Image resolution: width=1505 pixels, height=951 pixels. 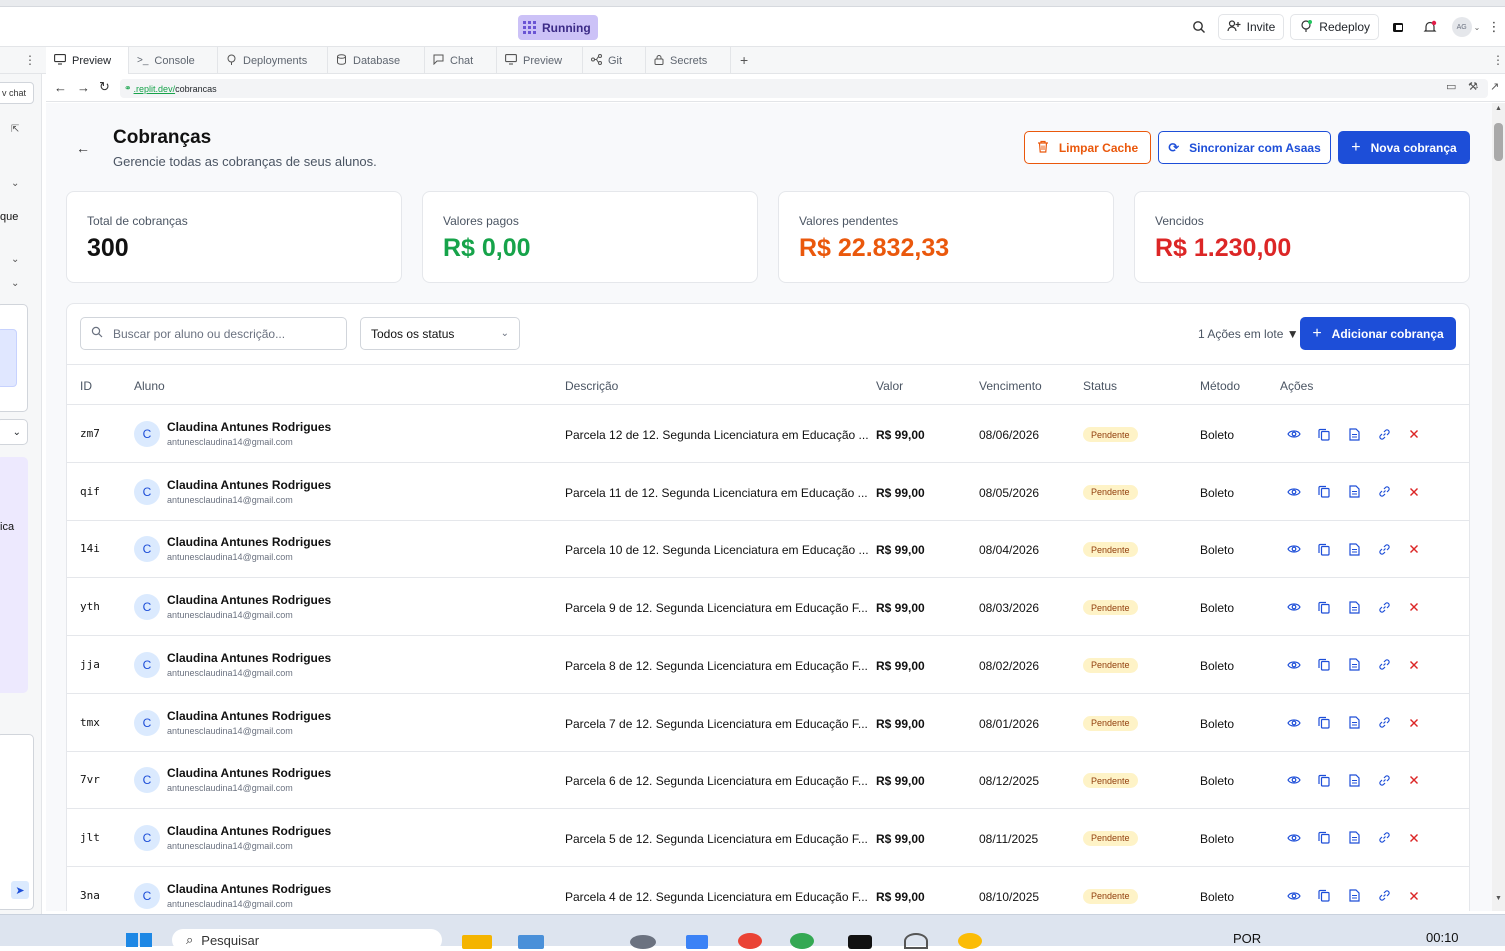 I want to click on window-icon, so click(x=1398, y=27).